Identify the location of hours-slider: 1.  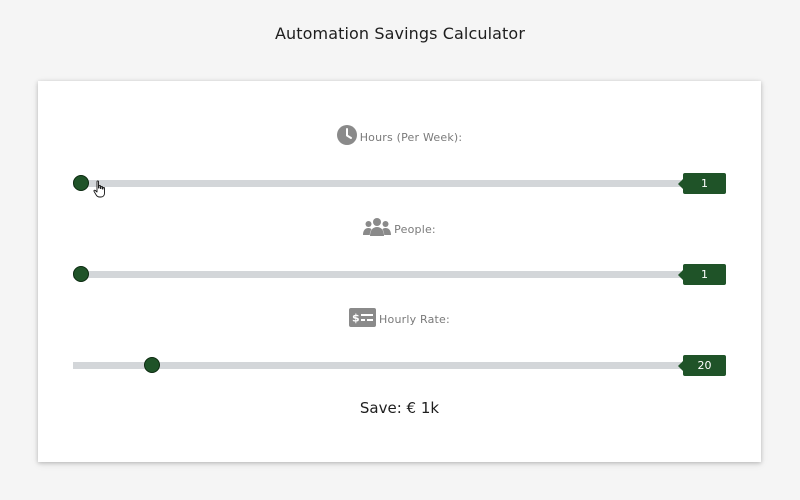
(399, 184).